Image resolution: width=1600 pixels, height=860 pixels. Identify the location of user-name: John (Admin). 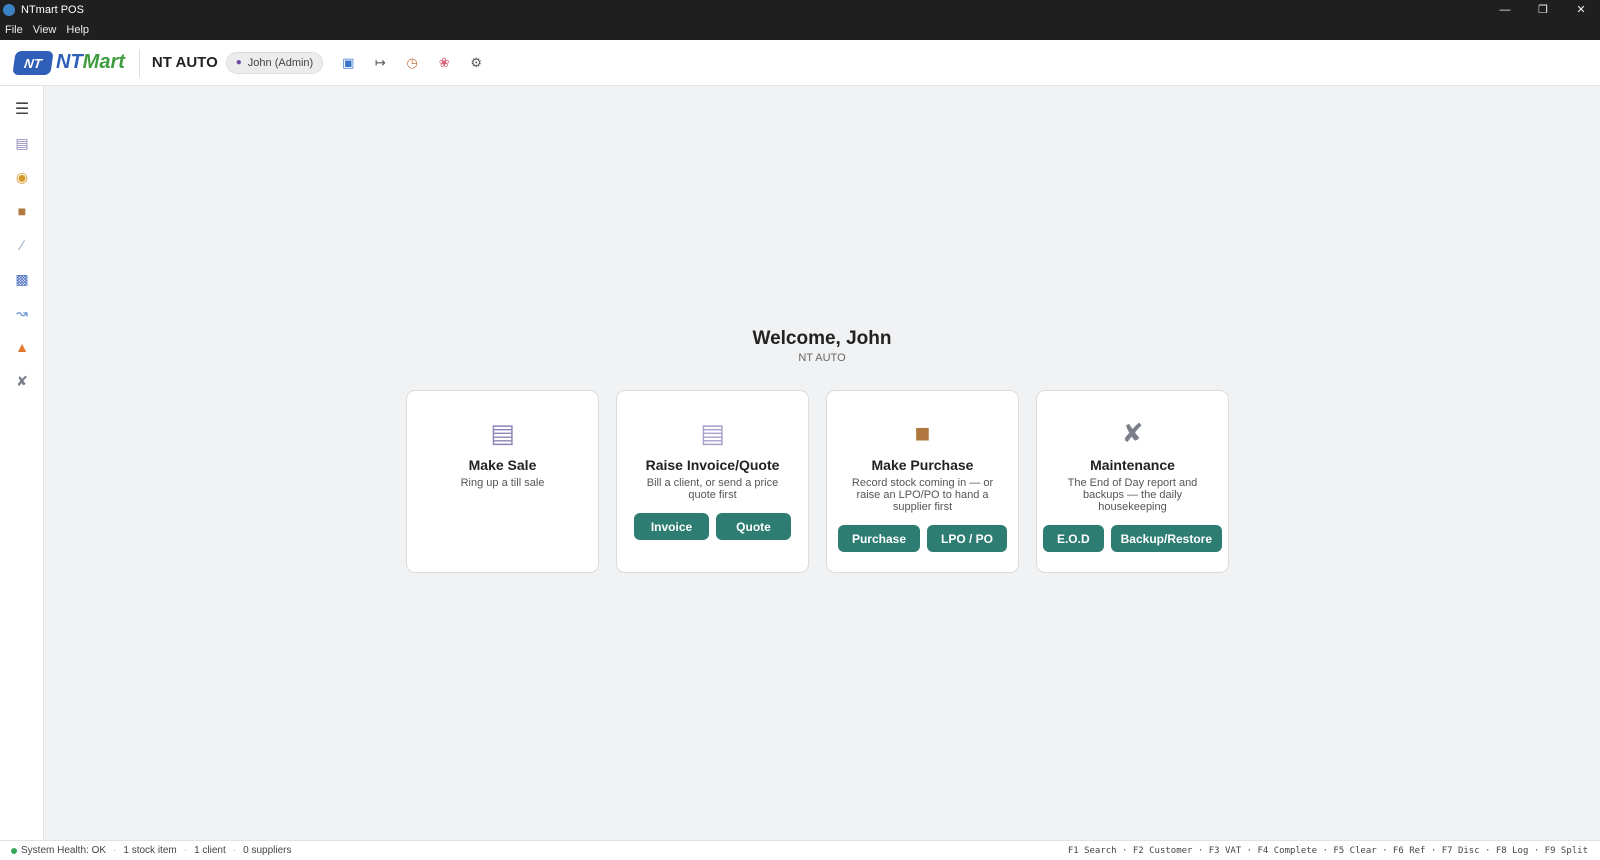
(280, 62).